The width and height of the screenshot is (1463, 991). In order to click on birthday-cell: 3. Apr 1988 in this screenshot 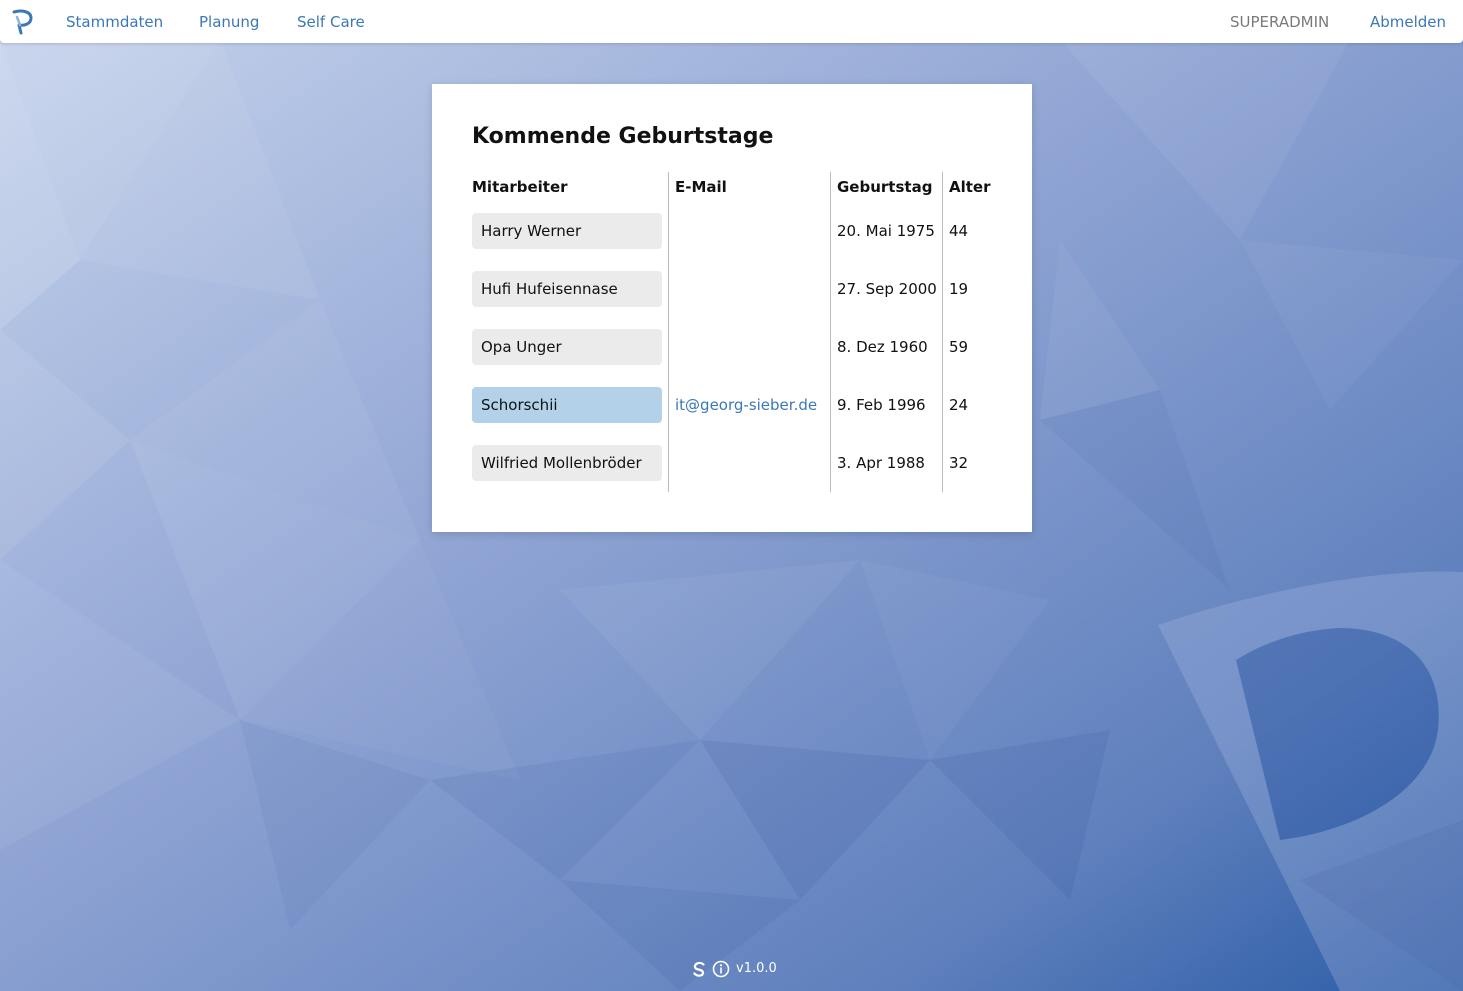, I will do `click(881, 463)`.